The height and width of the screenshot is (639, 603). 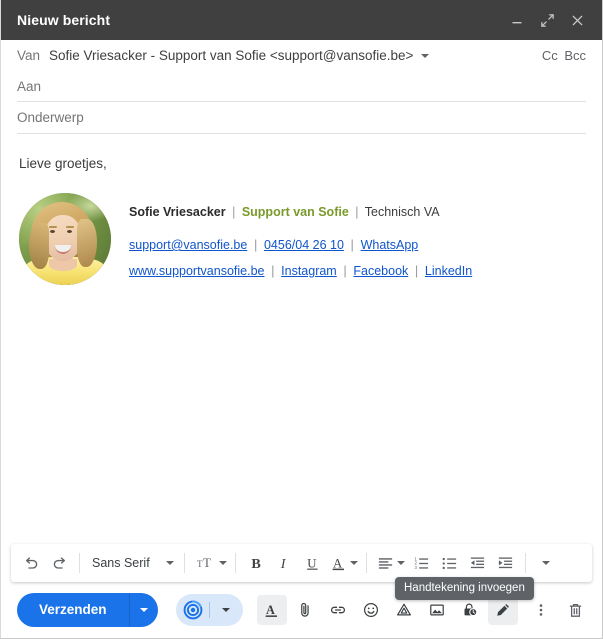 I want to click on window-controls, so click(x=547, y=20).